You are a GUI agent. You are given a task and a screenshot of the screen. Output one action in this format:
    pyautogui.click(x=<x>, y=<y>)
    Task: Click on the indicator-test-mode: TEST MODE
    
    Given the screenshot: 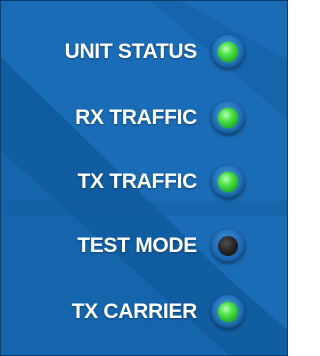 What is the action you would take?
    pyautogui.click(x=161, y=246)
    